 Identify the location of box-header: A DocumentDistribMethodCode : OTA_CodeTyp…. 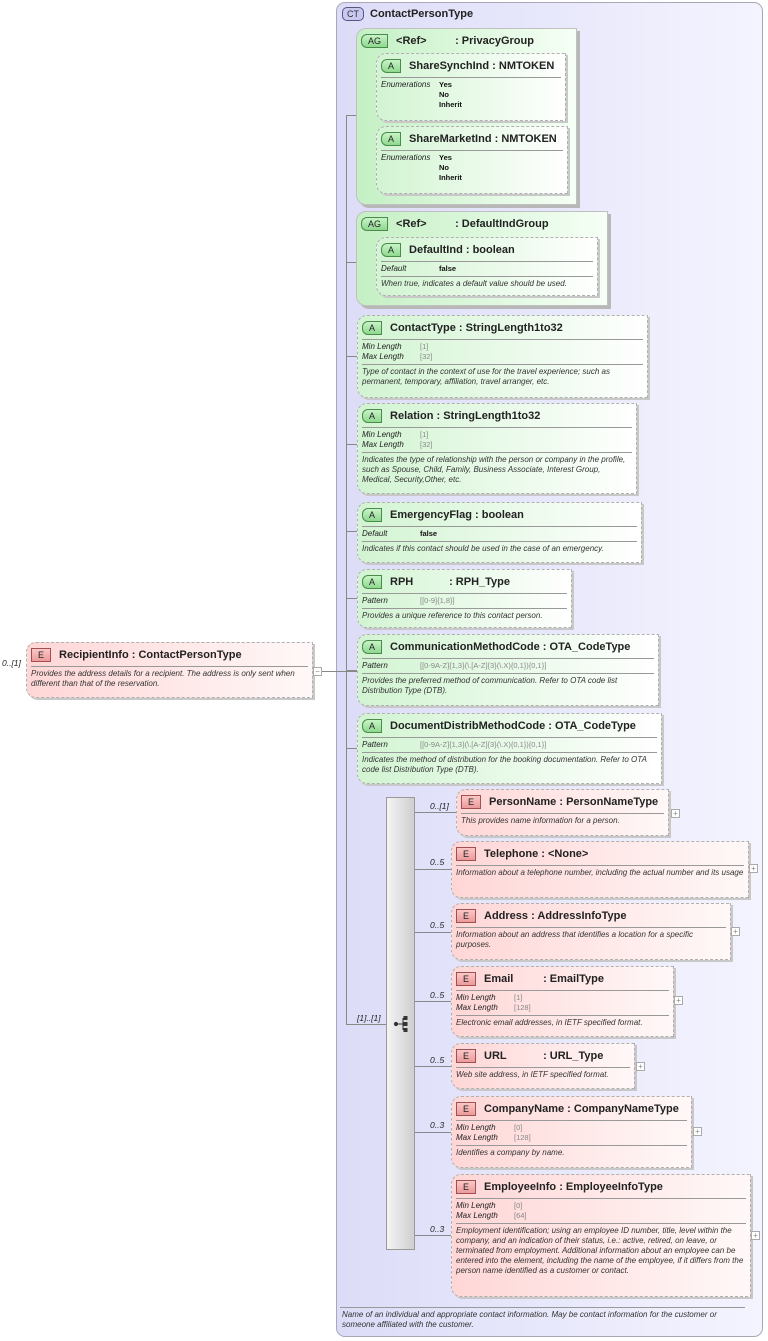
(509, 725).